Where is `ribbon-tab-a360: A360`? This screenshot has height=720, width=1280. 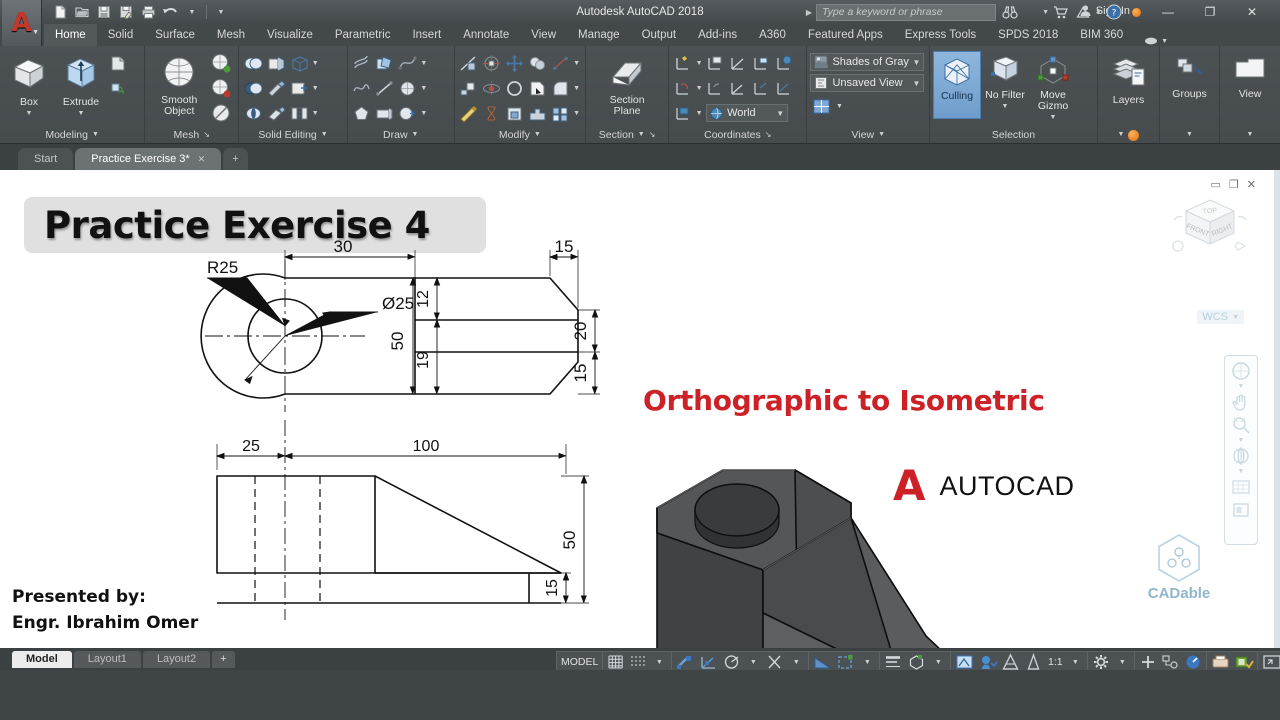
ribbon-tab-a360: A360 is located at coordinates (772, 35).